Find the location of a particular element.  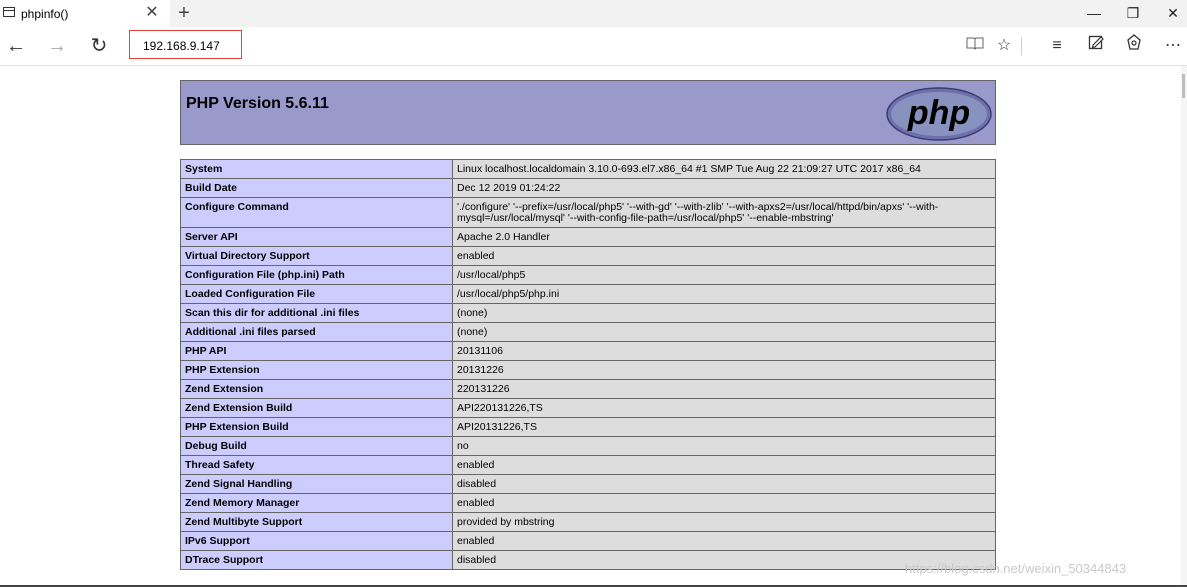

pen-icon is located at coordinates (1096, 42).